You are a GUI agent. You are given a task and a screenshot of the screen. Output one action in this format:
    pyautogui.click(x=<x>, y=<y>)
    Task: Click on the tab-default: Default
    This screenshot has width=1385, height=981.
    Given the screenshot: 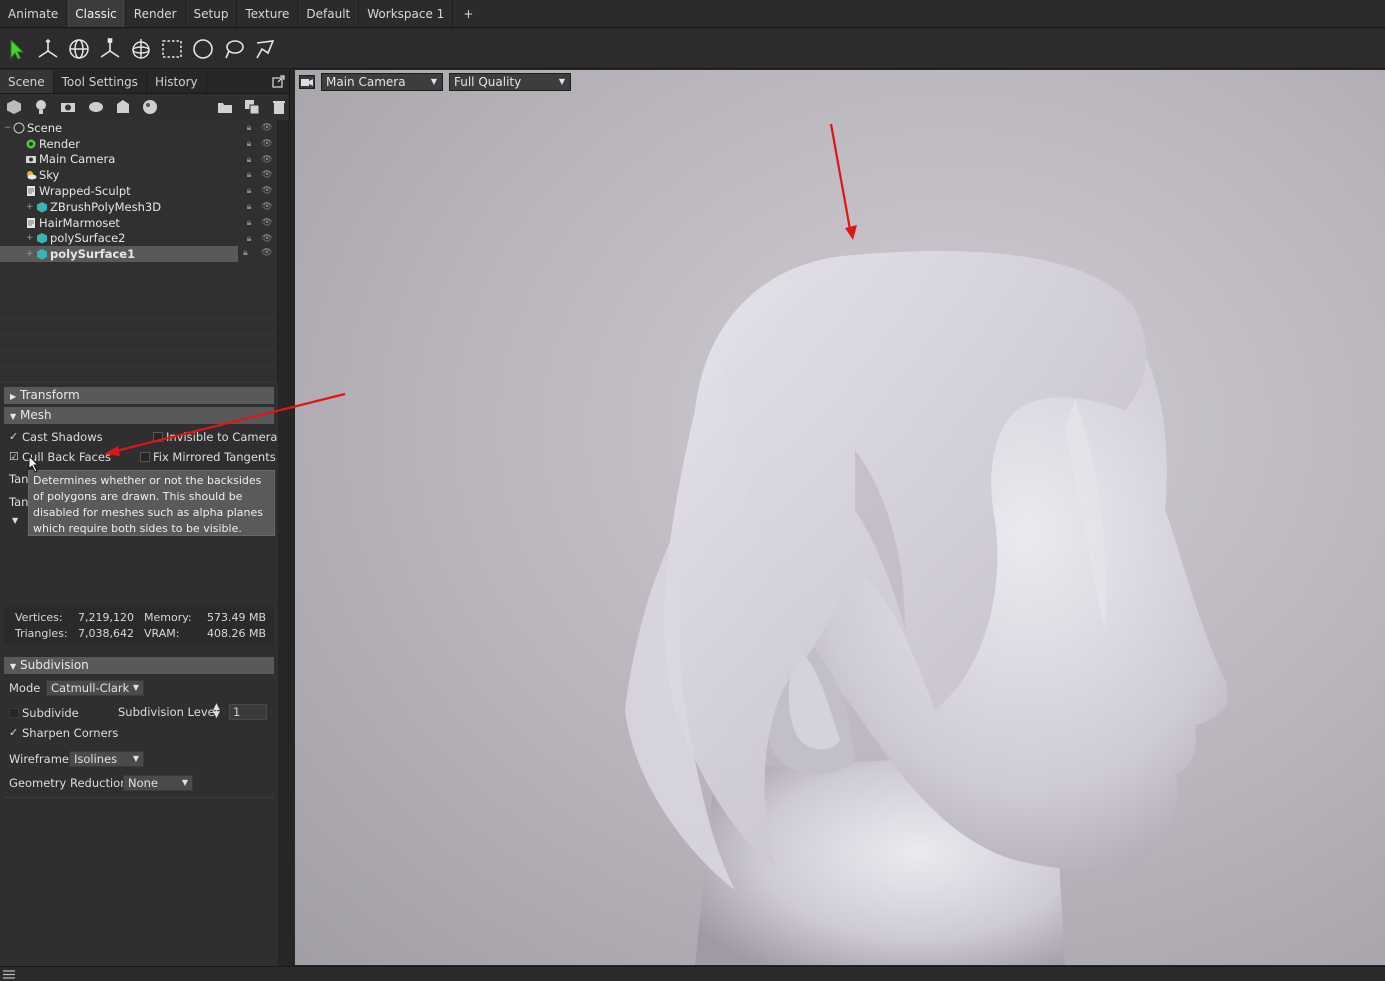 What is the action you would take?
    pyautogui.click(x=329, y=13)
    